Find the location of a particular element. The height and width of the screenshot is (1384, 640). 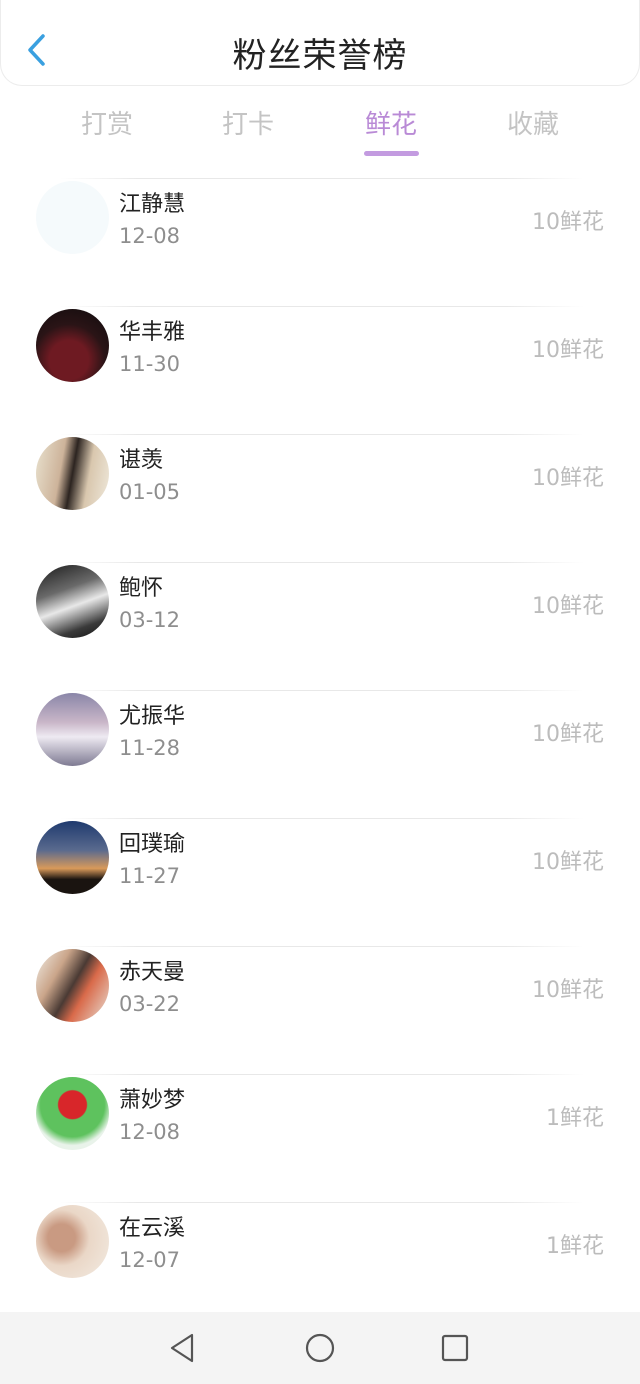

fan-date: 03-22 is located at coordinates (150, 1004).